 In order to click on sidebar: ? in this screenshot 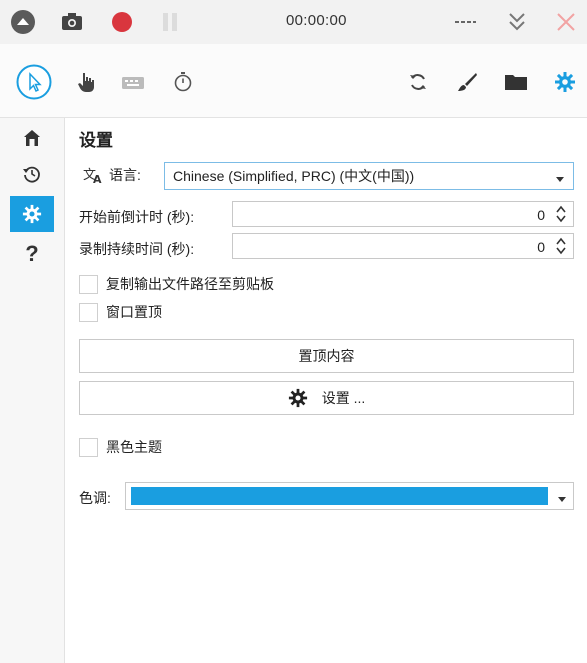, I will do `click(32, 390)`.